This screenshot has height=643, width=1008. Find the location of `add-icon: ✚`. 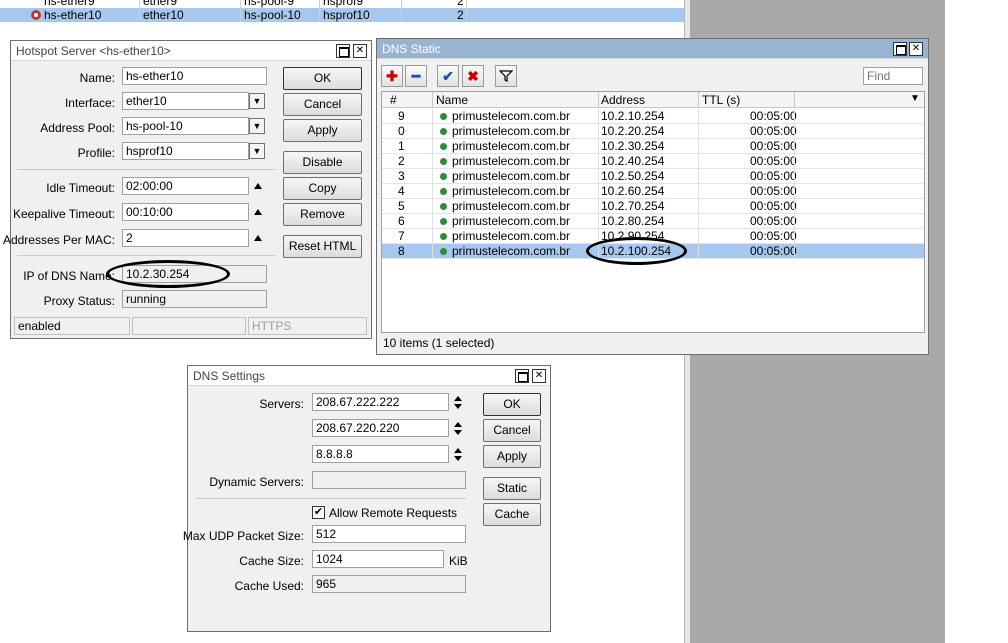

add-icon: ✚ is located at coordinates (392, 76).